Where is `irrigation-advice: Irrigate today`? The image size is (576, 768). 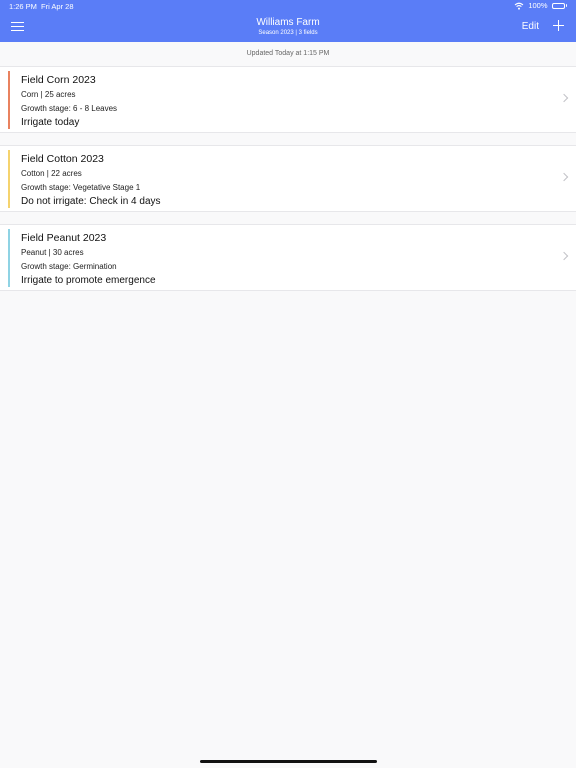 irrigation-advice: Irrigate today is located at coordinates (50, 122).